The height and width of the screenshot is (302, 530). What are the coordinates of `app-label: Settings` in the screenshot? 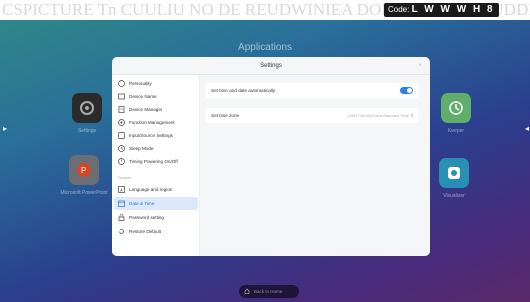 It's located at (87, 131).